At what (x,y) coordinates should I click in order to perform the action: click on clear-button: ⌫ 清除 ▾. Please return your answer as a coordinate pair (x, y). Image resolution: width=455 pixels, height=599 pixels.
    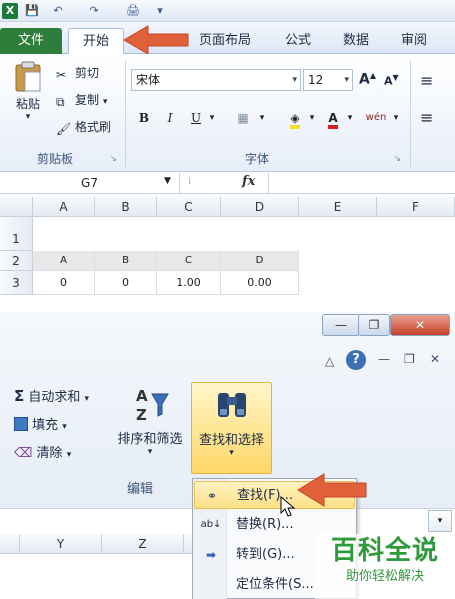
    Looking at the image, I should click on (42, 451).